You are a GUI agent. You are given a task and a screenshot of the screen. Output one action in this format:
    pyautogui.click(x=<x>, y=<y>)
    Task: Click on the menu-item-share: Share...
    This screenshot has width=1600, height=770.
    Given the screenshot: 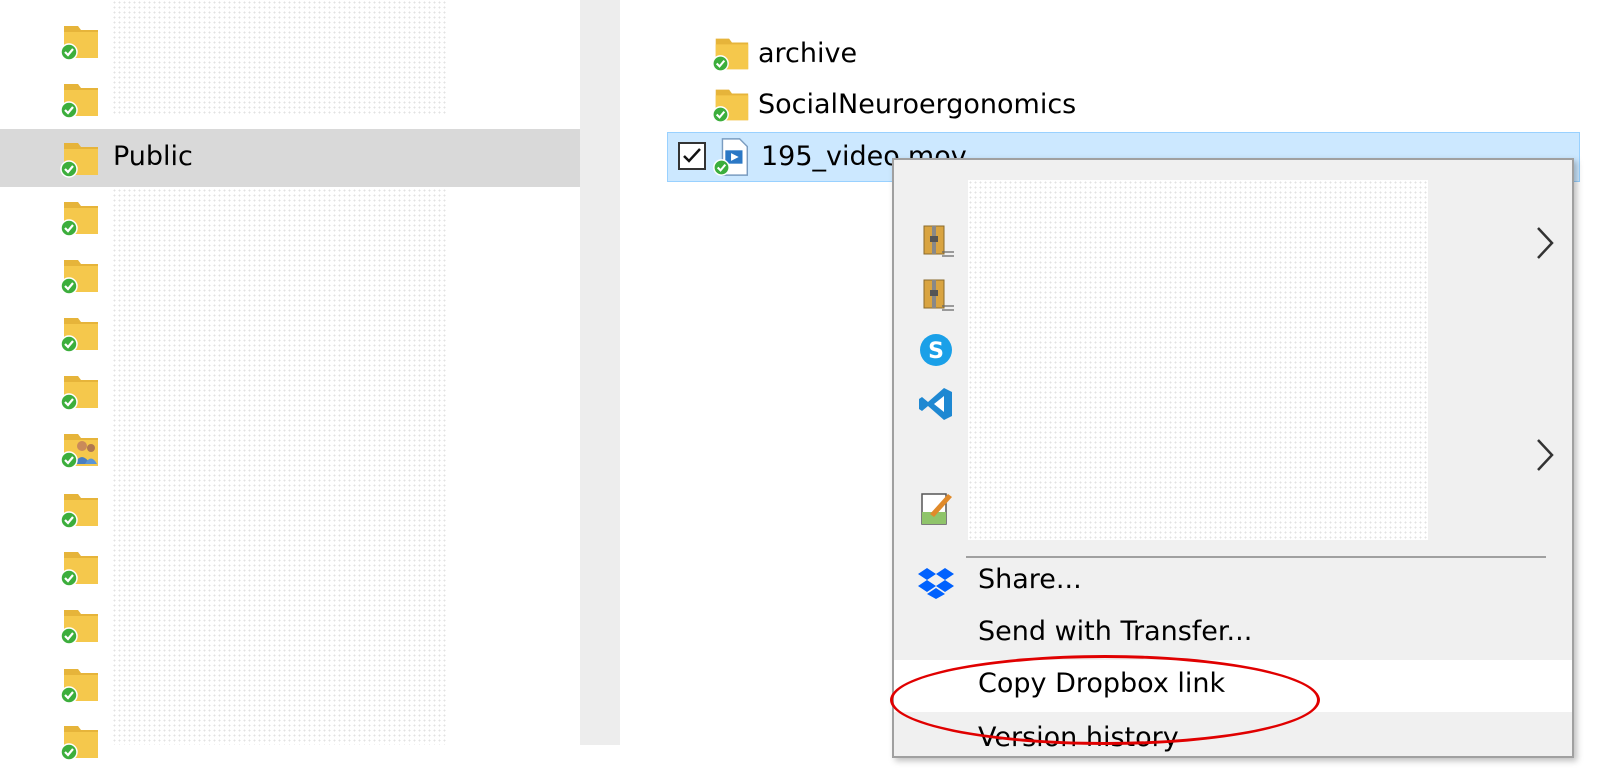 What is the action you would take?
    pyautogui.click(x=1233, y=582)
    